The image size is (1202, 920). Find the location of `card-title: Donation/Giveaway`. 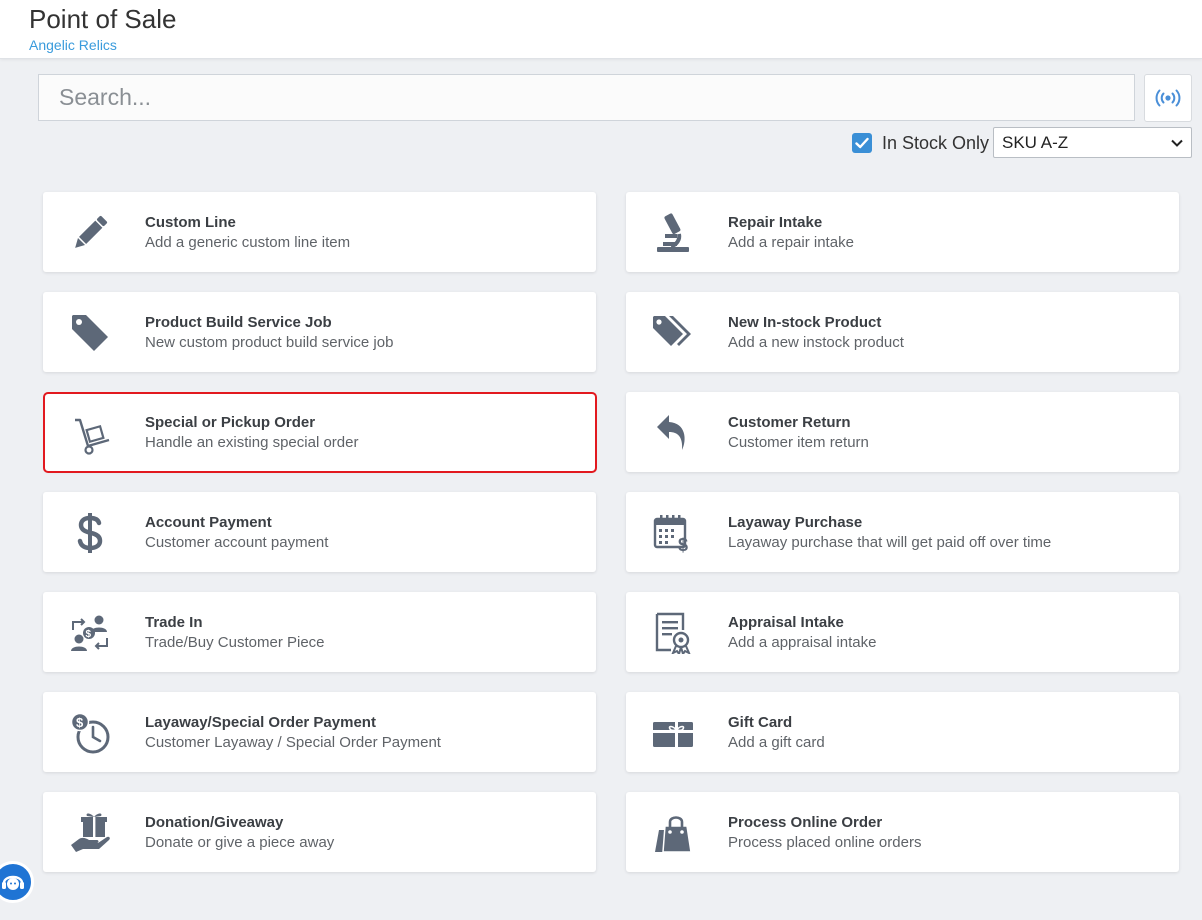

card-title: Donation/Giveaway is located at coordinates (214, 822).